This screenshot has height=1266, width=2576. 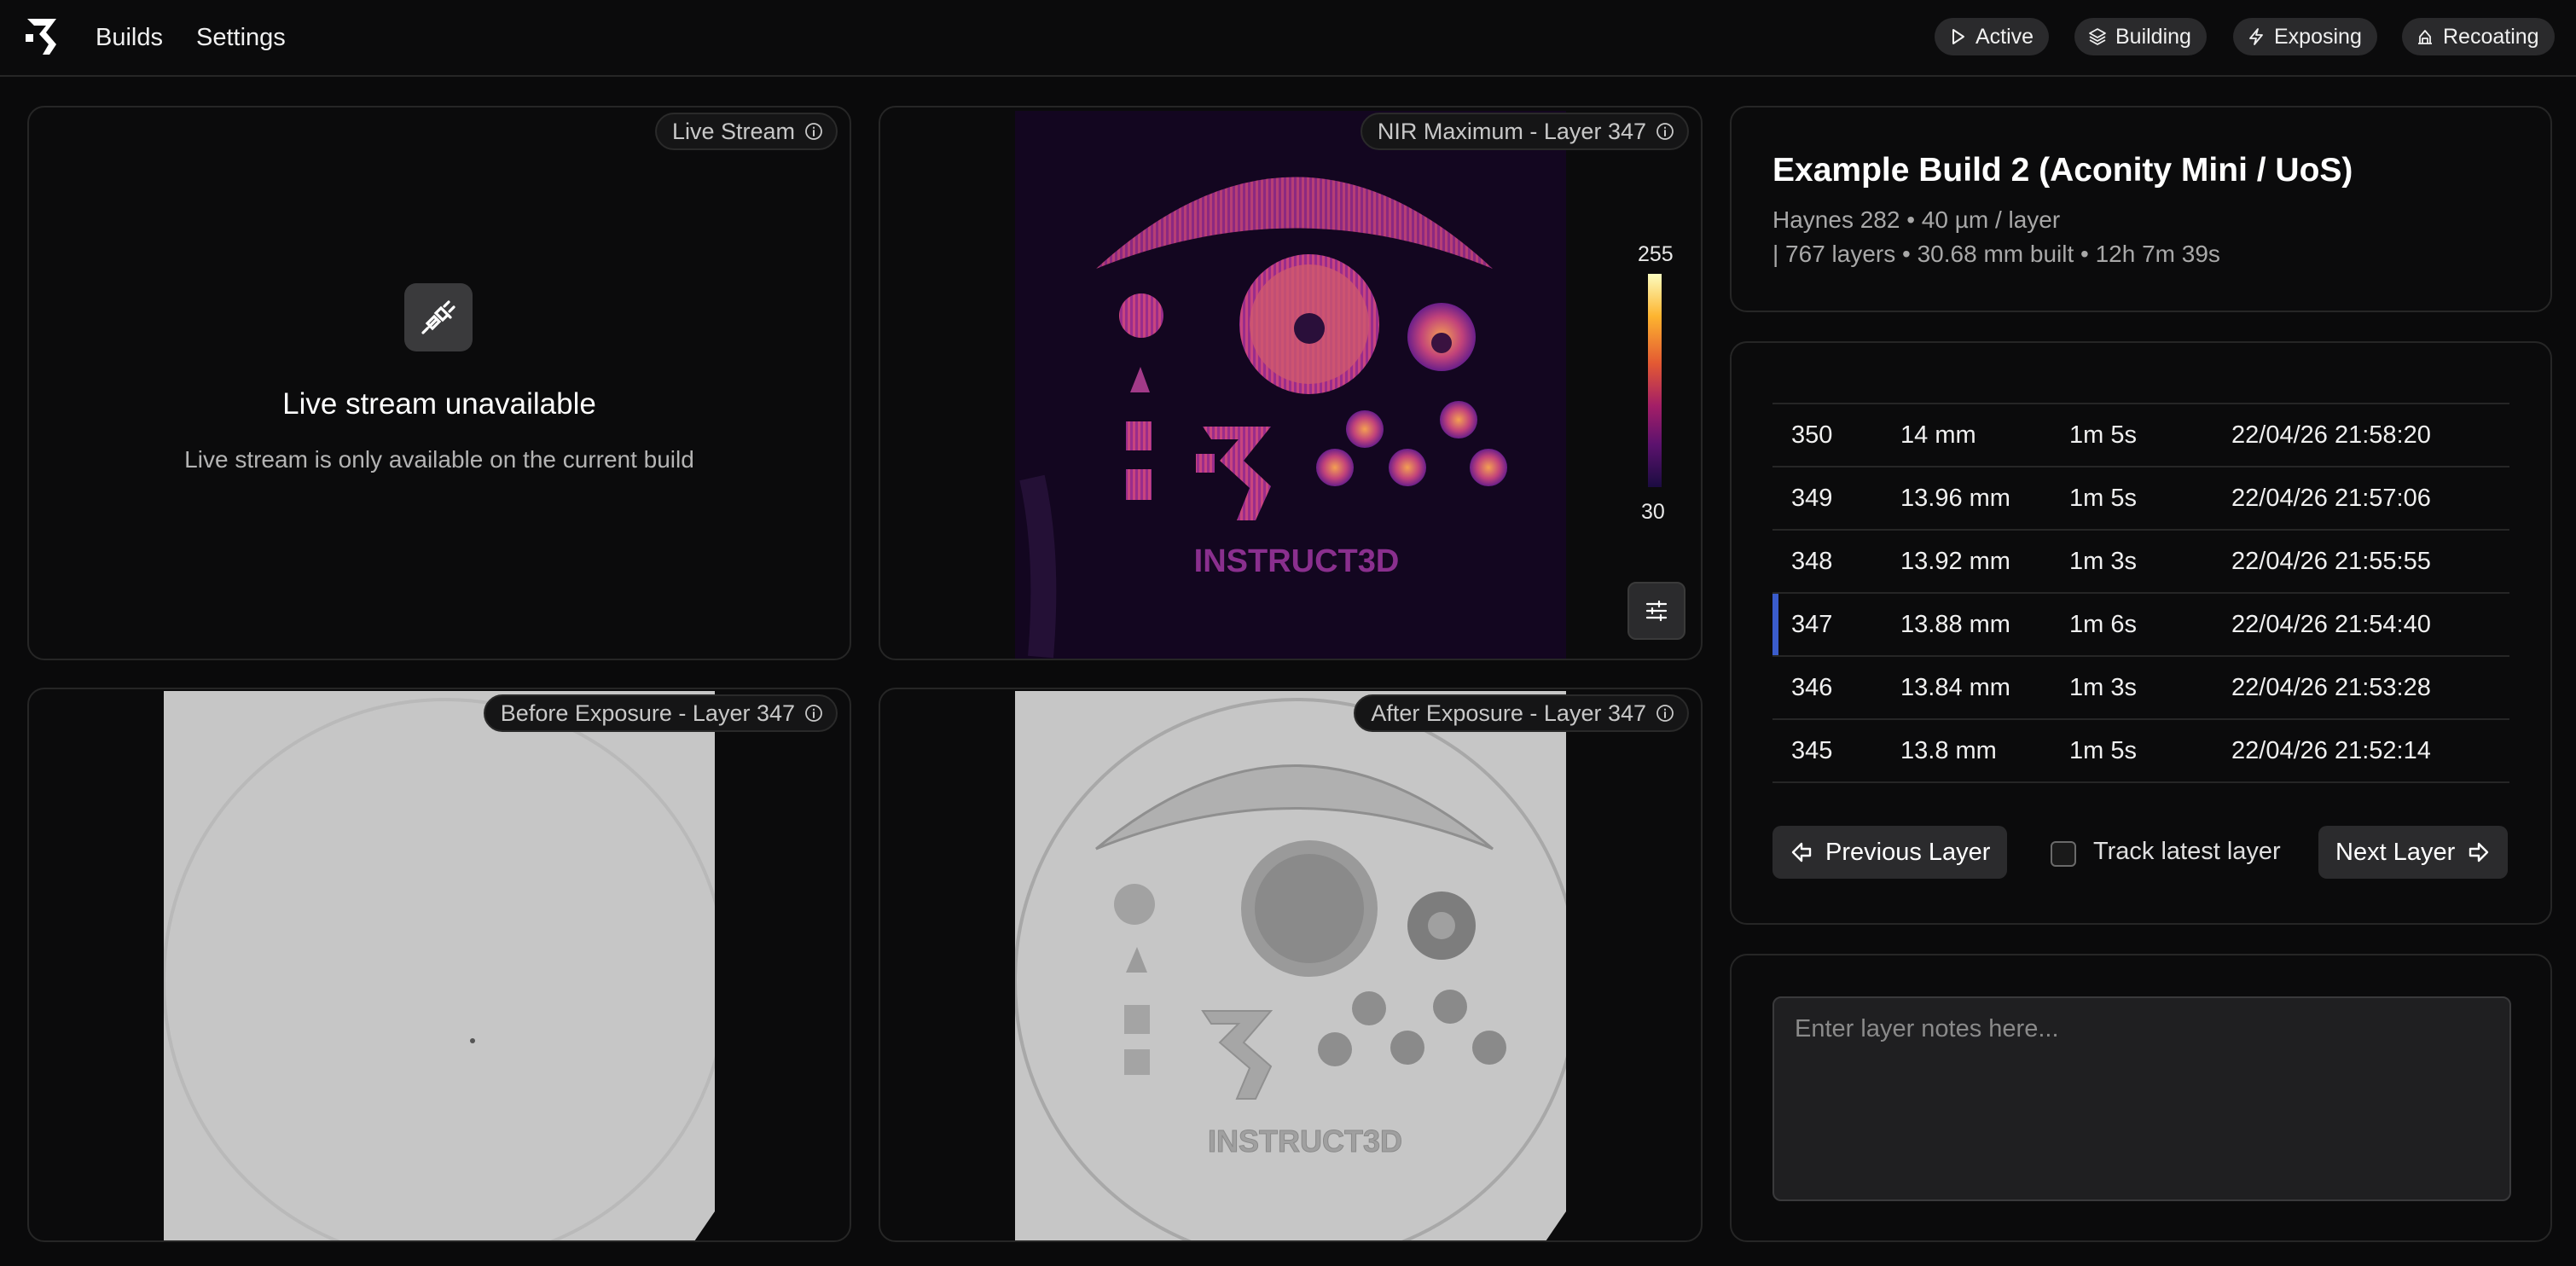 What do you see at coordinates (2331, 435) in the screenshot?
I see `layer-timestamp-cell: 22/04/26 21:58:20` at bounding box center [2331, 435].